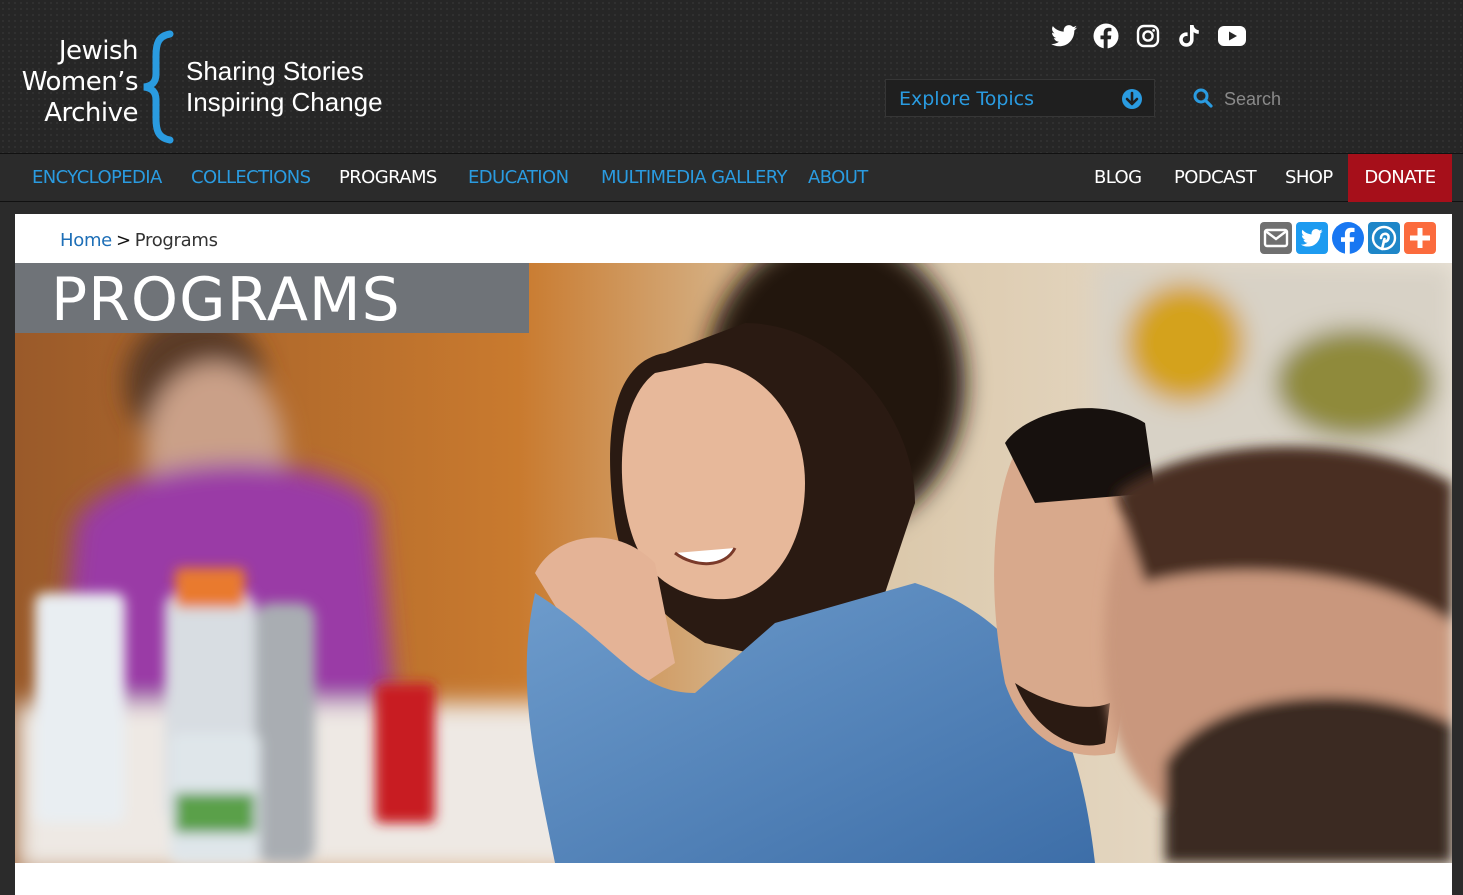 This screenshot has height=895, width=1463. I want to click on logo-line-3: Archive, so click(91, 113).